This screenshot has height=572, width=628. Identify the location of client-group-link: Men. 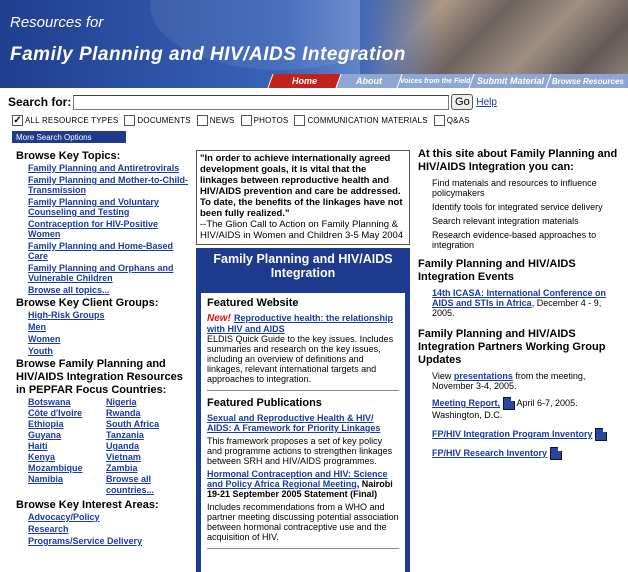
(110, 327).